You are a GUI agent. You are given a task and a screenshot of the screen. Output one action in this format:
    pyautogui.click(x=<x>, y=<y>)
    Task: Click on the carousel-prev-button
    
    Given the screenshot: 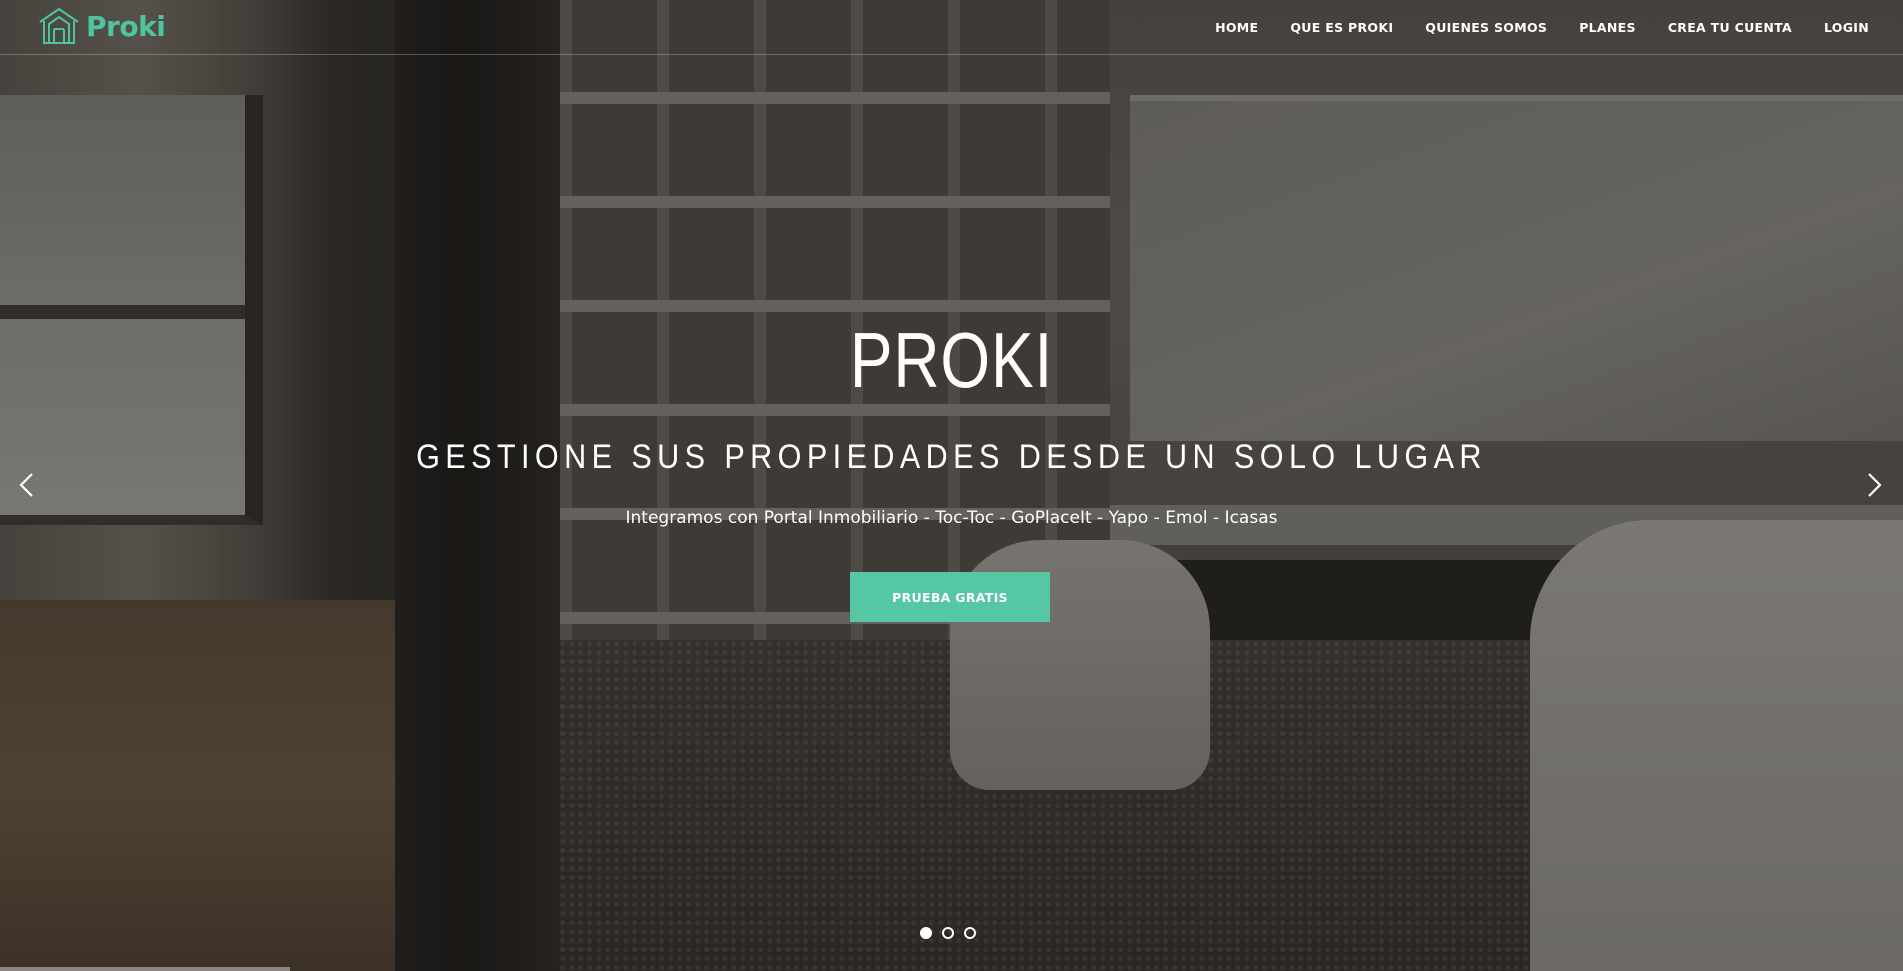 What is the action you would take?
    pyautogui.click(x=27, y=485)
    